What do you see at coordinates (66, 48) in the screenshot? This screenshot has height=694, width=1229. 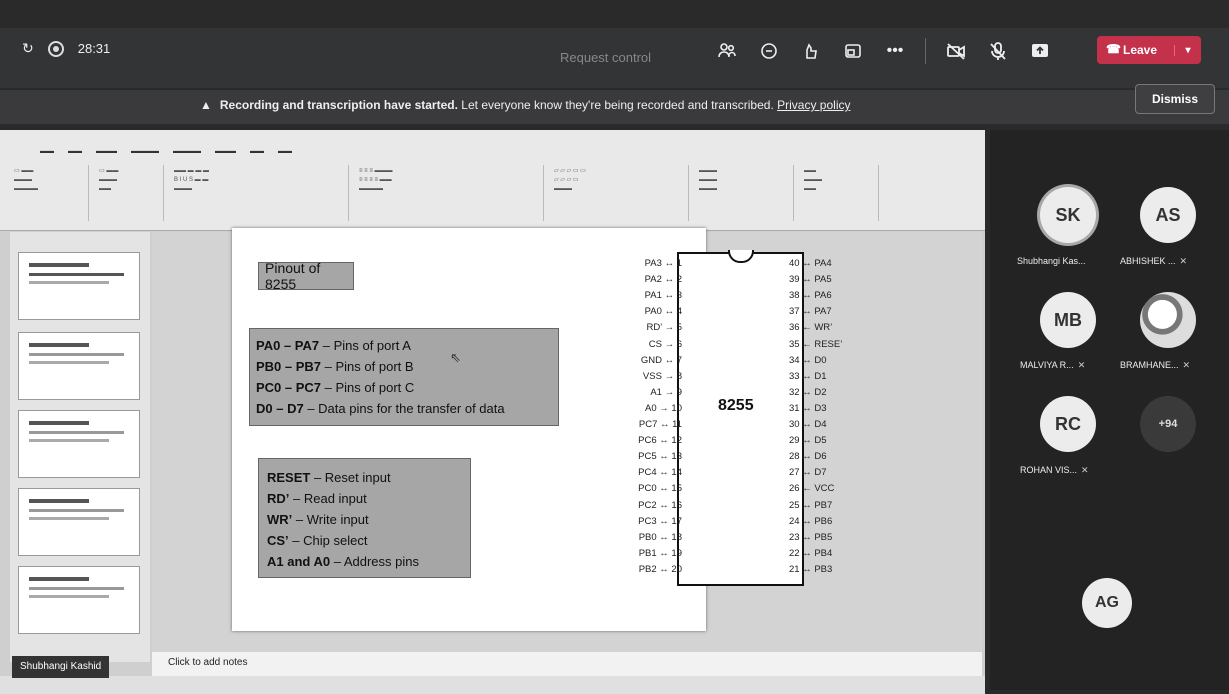 I see `meeting-timer-area: ↻ 28:31` at bounding box center [66, 48].